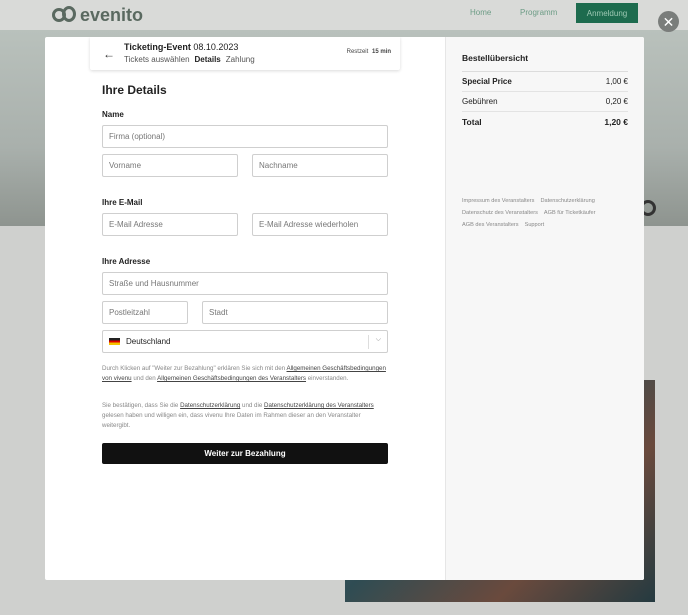 The image size is (688, 615). Describe the element at coordinates (616, 121) in the screenshot. I see `summary-value: 1,20 €` at that location.